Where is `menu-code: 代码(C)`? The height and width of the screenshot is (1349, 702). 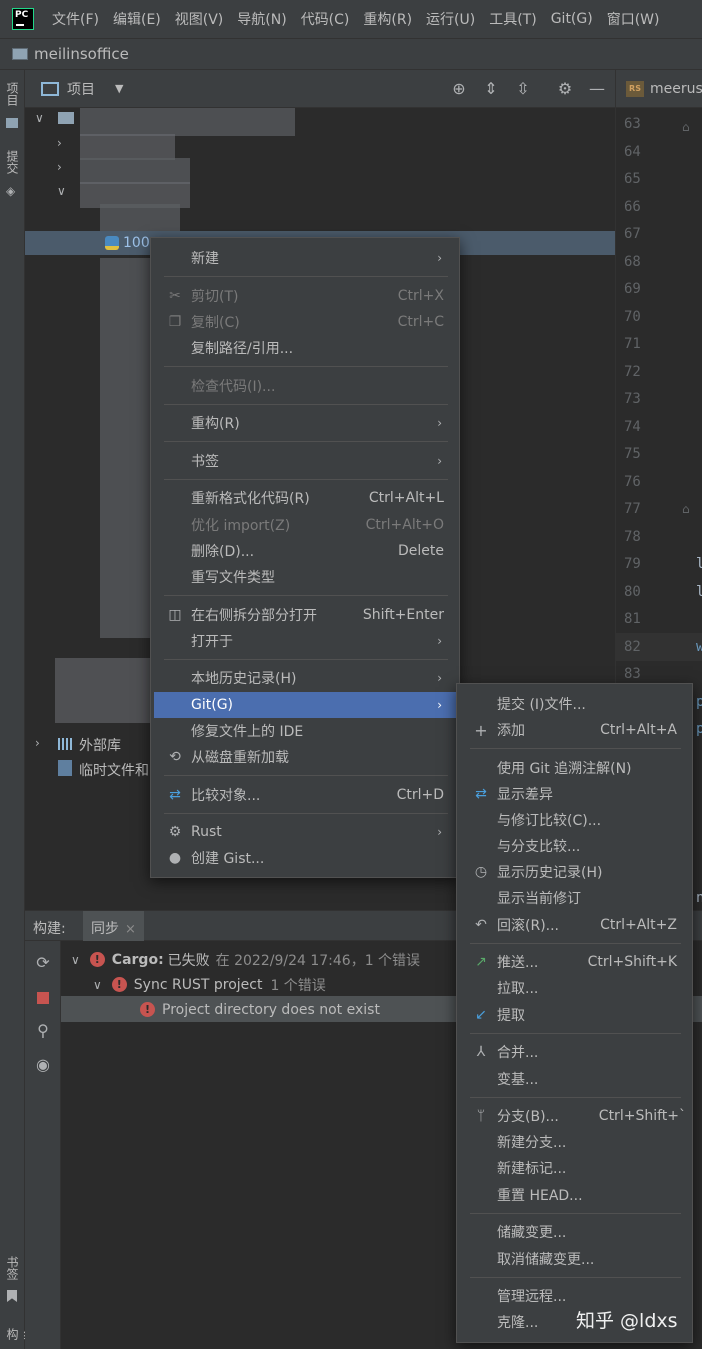 menu-code: 代码(C) is located at coordinates (325, 19).